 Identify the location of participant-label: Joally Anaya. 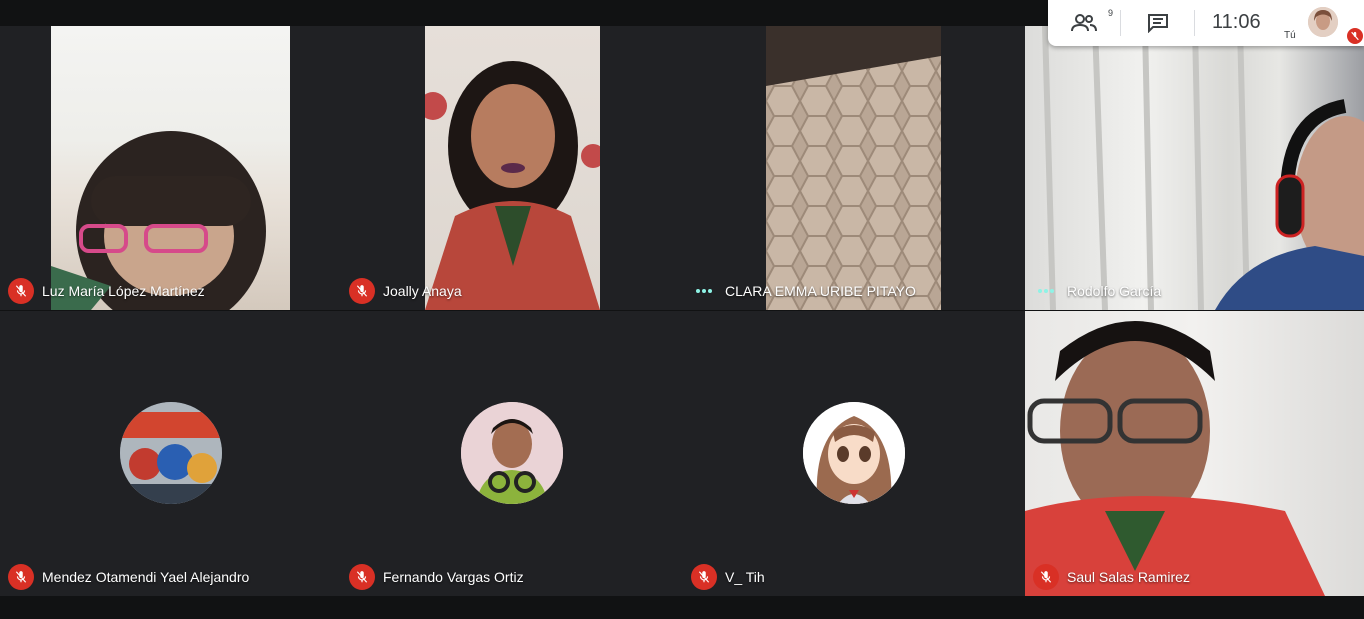
(405, 291).